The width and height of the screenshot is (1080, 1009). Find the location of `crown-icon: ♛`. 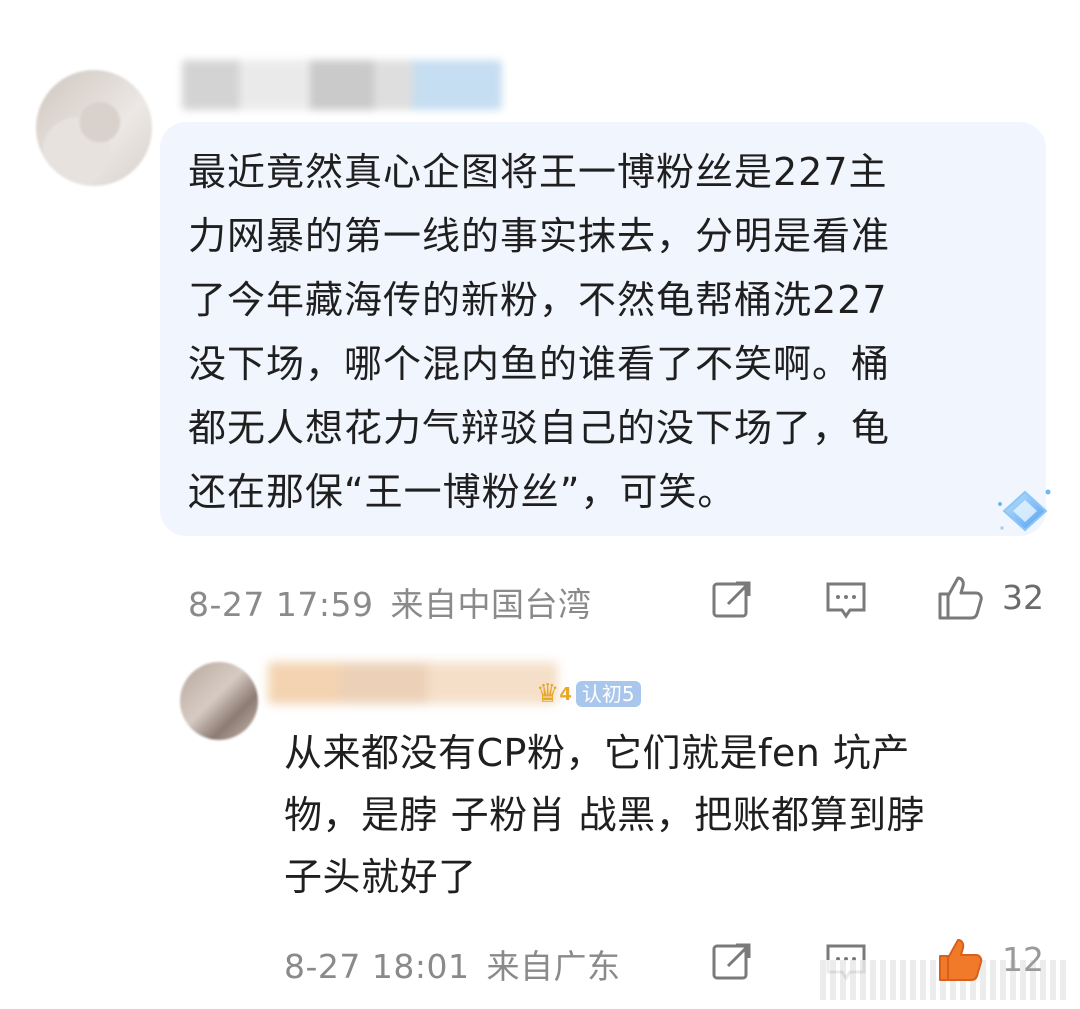

crown-icon: ♛ is located at coordinates (548, 694).